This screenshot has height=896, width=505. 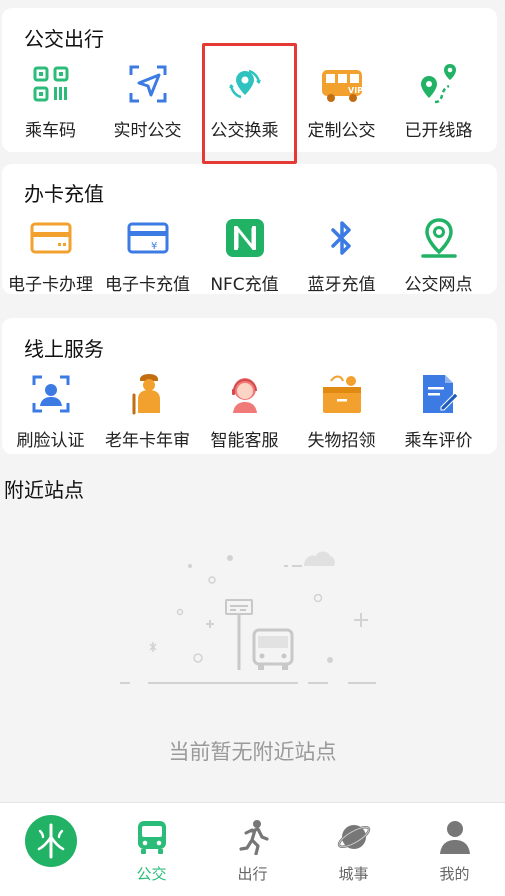 What do you see at coordinates (438, 131) in the screenshot?
I see `open-routes-label: 已开线路` at bounding box center [438, 131].